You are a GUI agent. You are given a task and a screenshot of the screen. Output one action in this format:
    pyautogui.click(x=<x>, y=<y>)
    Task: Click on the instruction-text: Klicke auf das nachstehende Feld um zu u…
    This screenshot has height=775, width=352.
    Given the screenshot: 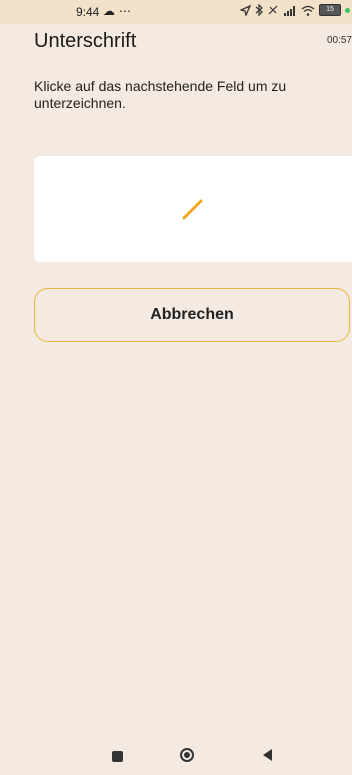 What is the action you would take?
    pyautogui.click(x=160, y=94)
    